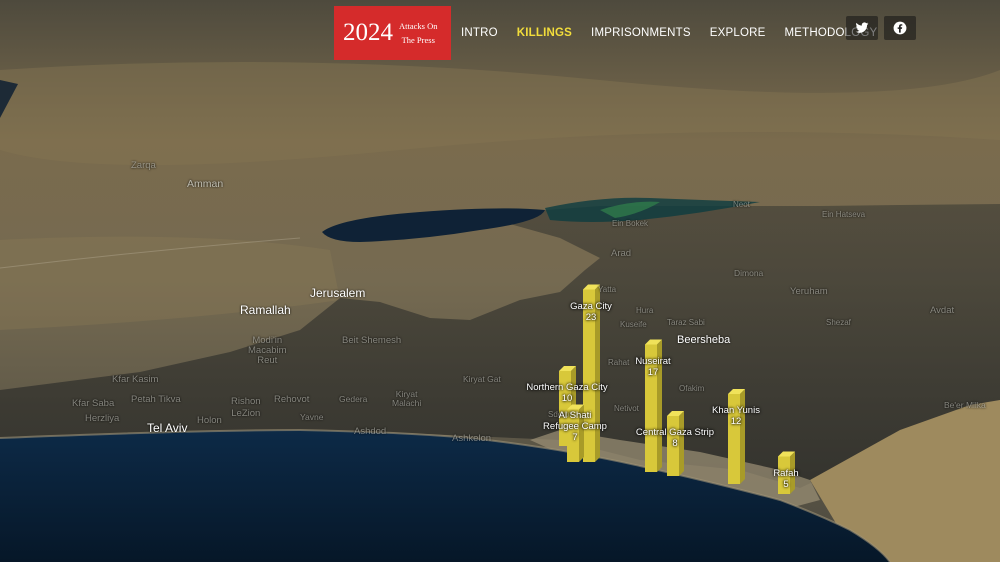 This screenshot has width=1000, height=562. What do you see at coordinates (741, 204) in the screenshot?
I see `place-neot: Neot` at bounding box center [741, 204].